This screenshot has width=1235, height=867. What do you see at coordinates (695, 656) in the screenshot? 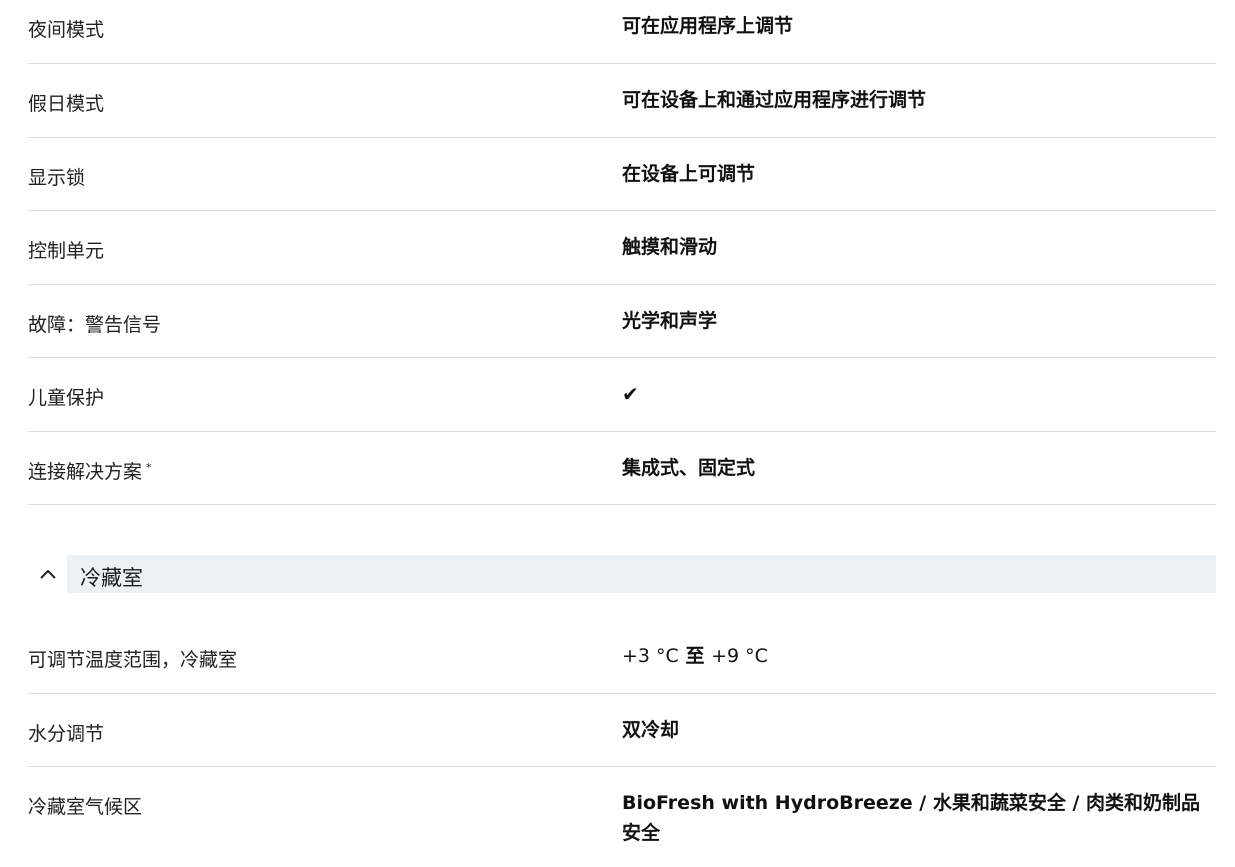
I see `temp-range-sep: 至` at bounding box center [695, 656].